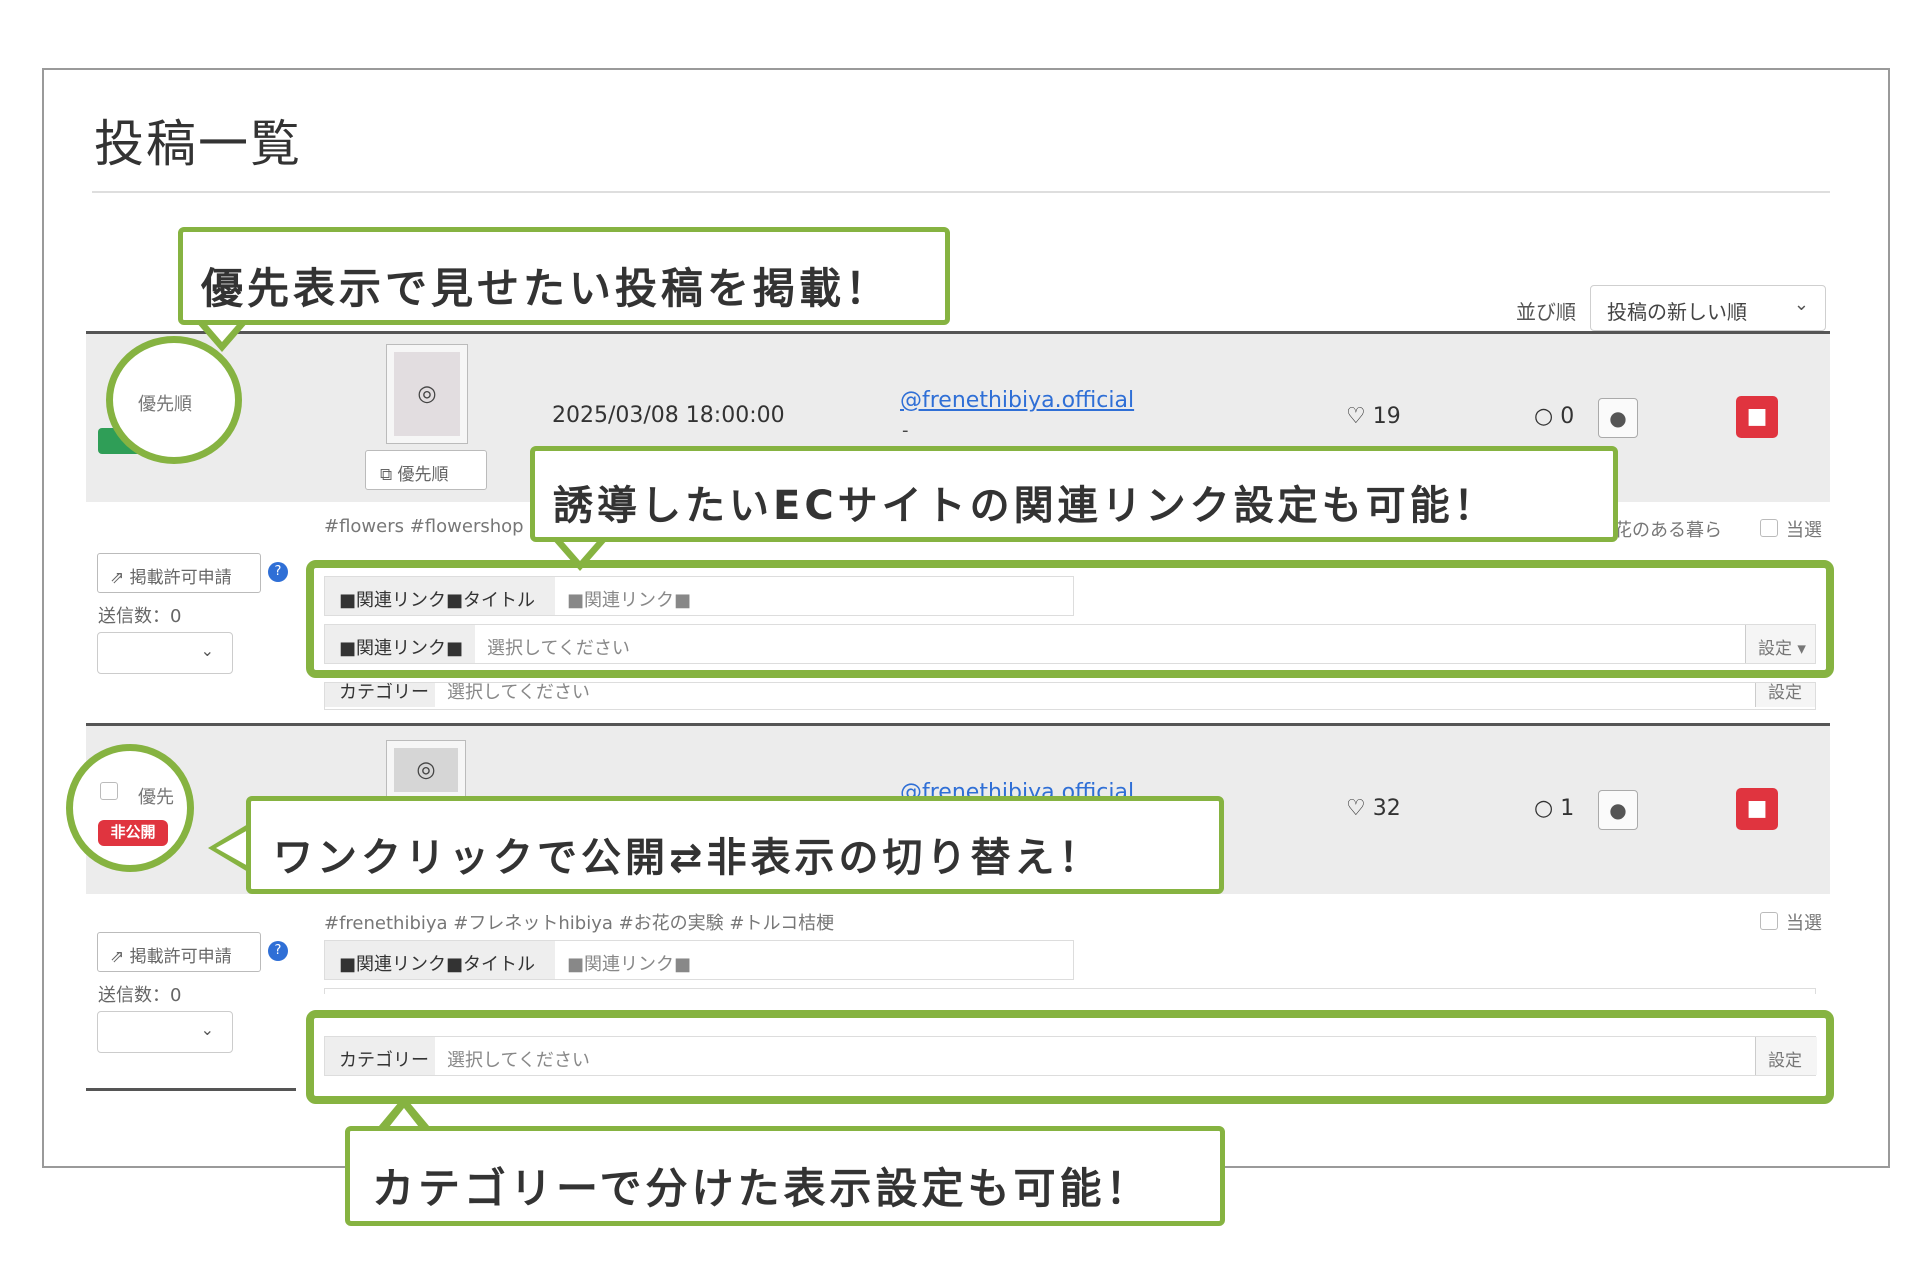 The width and height of the screenshot is (1920, 1280). What do you see at coordinates (564, 276) in the screenshot?
I see `callout-priority: 優先表示で見せたい投稿を掲載！` at bounding box center [564, 276].